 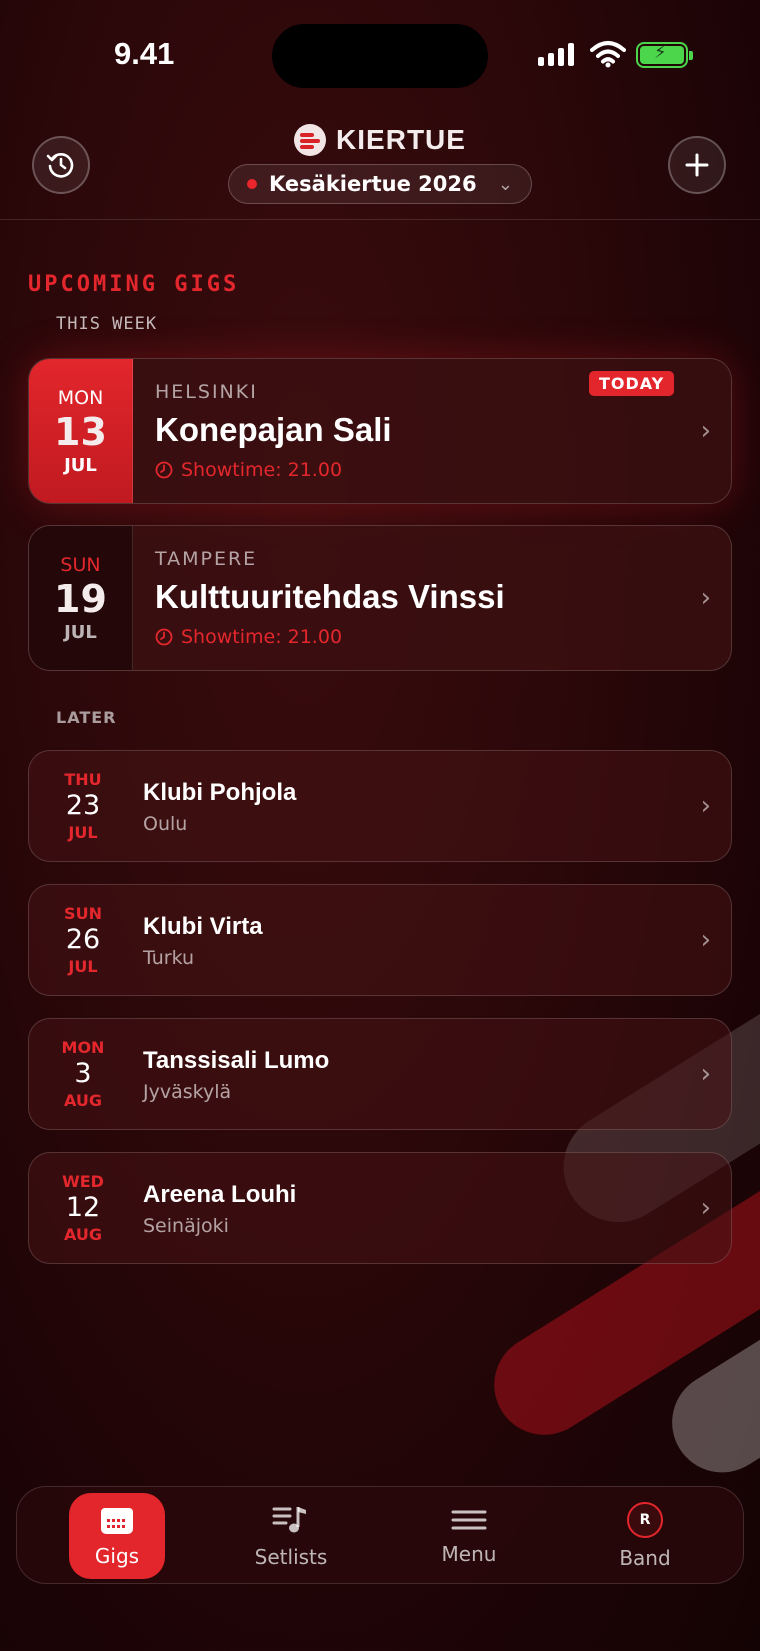 I want to click on gig-date: SUN 19 JUL, so click(x=81, y=598).